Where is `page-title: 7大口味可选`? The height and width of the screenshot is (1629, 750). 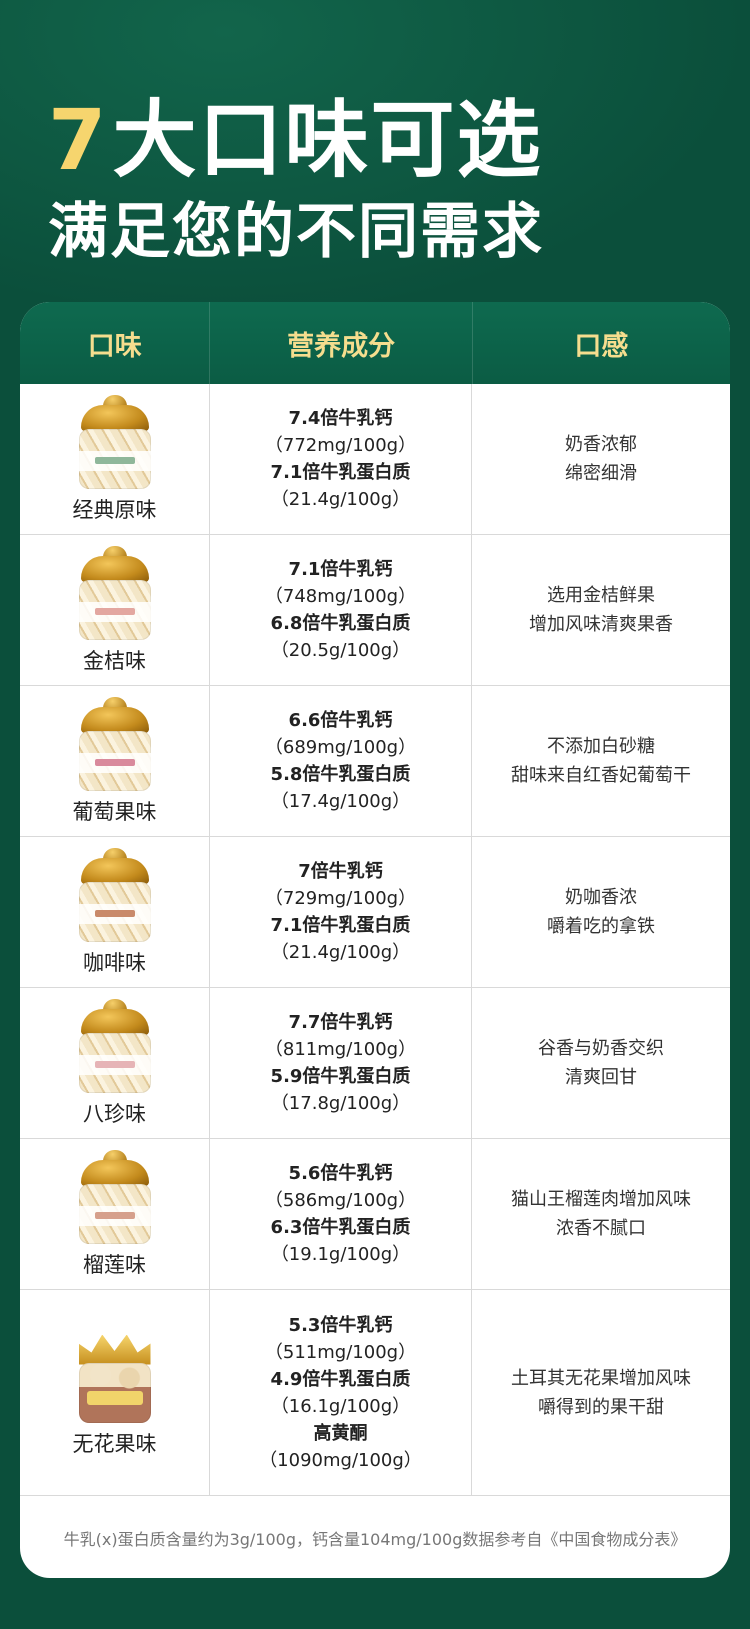
page-title: 7大口味可选 is located at coordinates (296, 140).